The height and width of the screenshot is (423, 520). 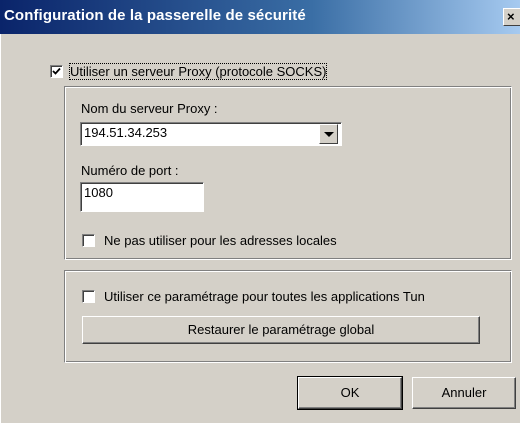 I want to click on checkmark-icon, so click(x=56, y=71).